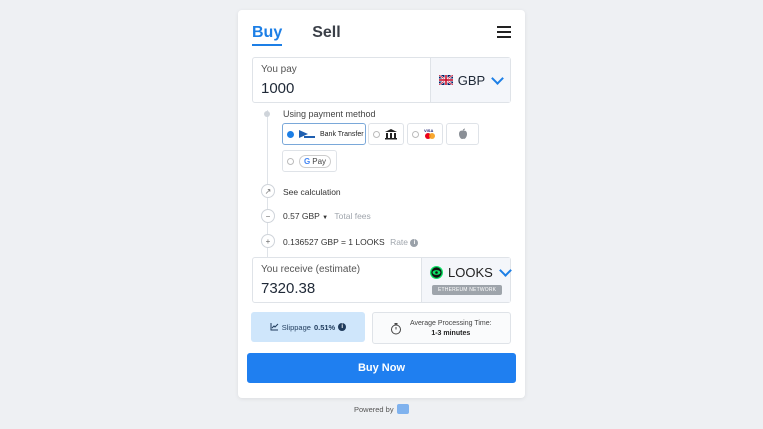 The width and height of the screenshot is (763, 429). What do you see at coordinates (345, 88) in the screenshot?
I see `pay-amount-input: 1000` at bounding box center [345, 88].